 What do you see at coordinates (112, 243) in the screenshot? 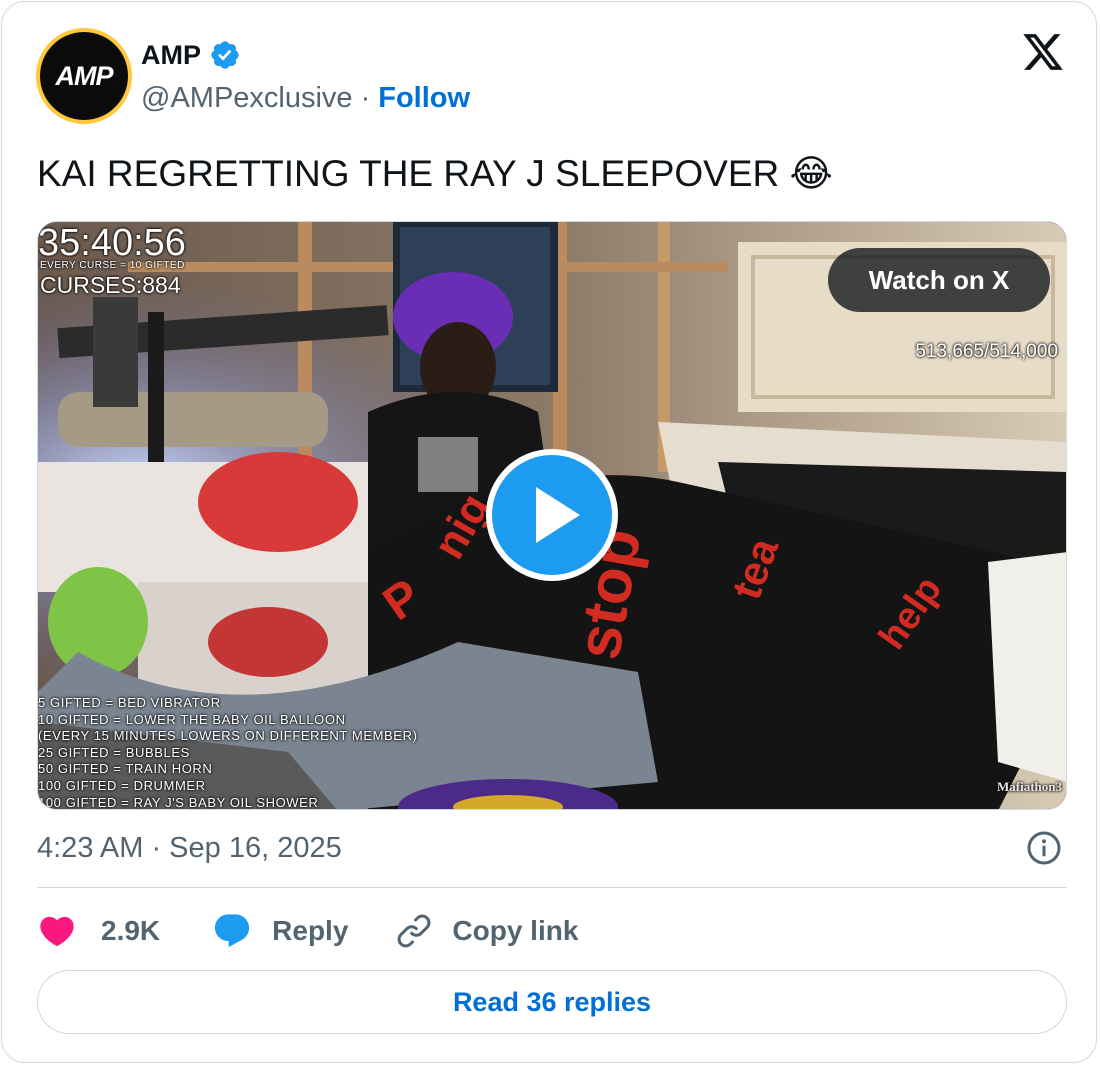
I see `stream-timer: 35:40:56` at bounding box center [112, 243].